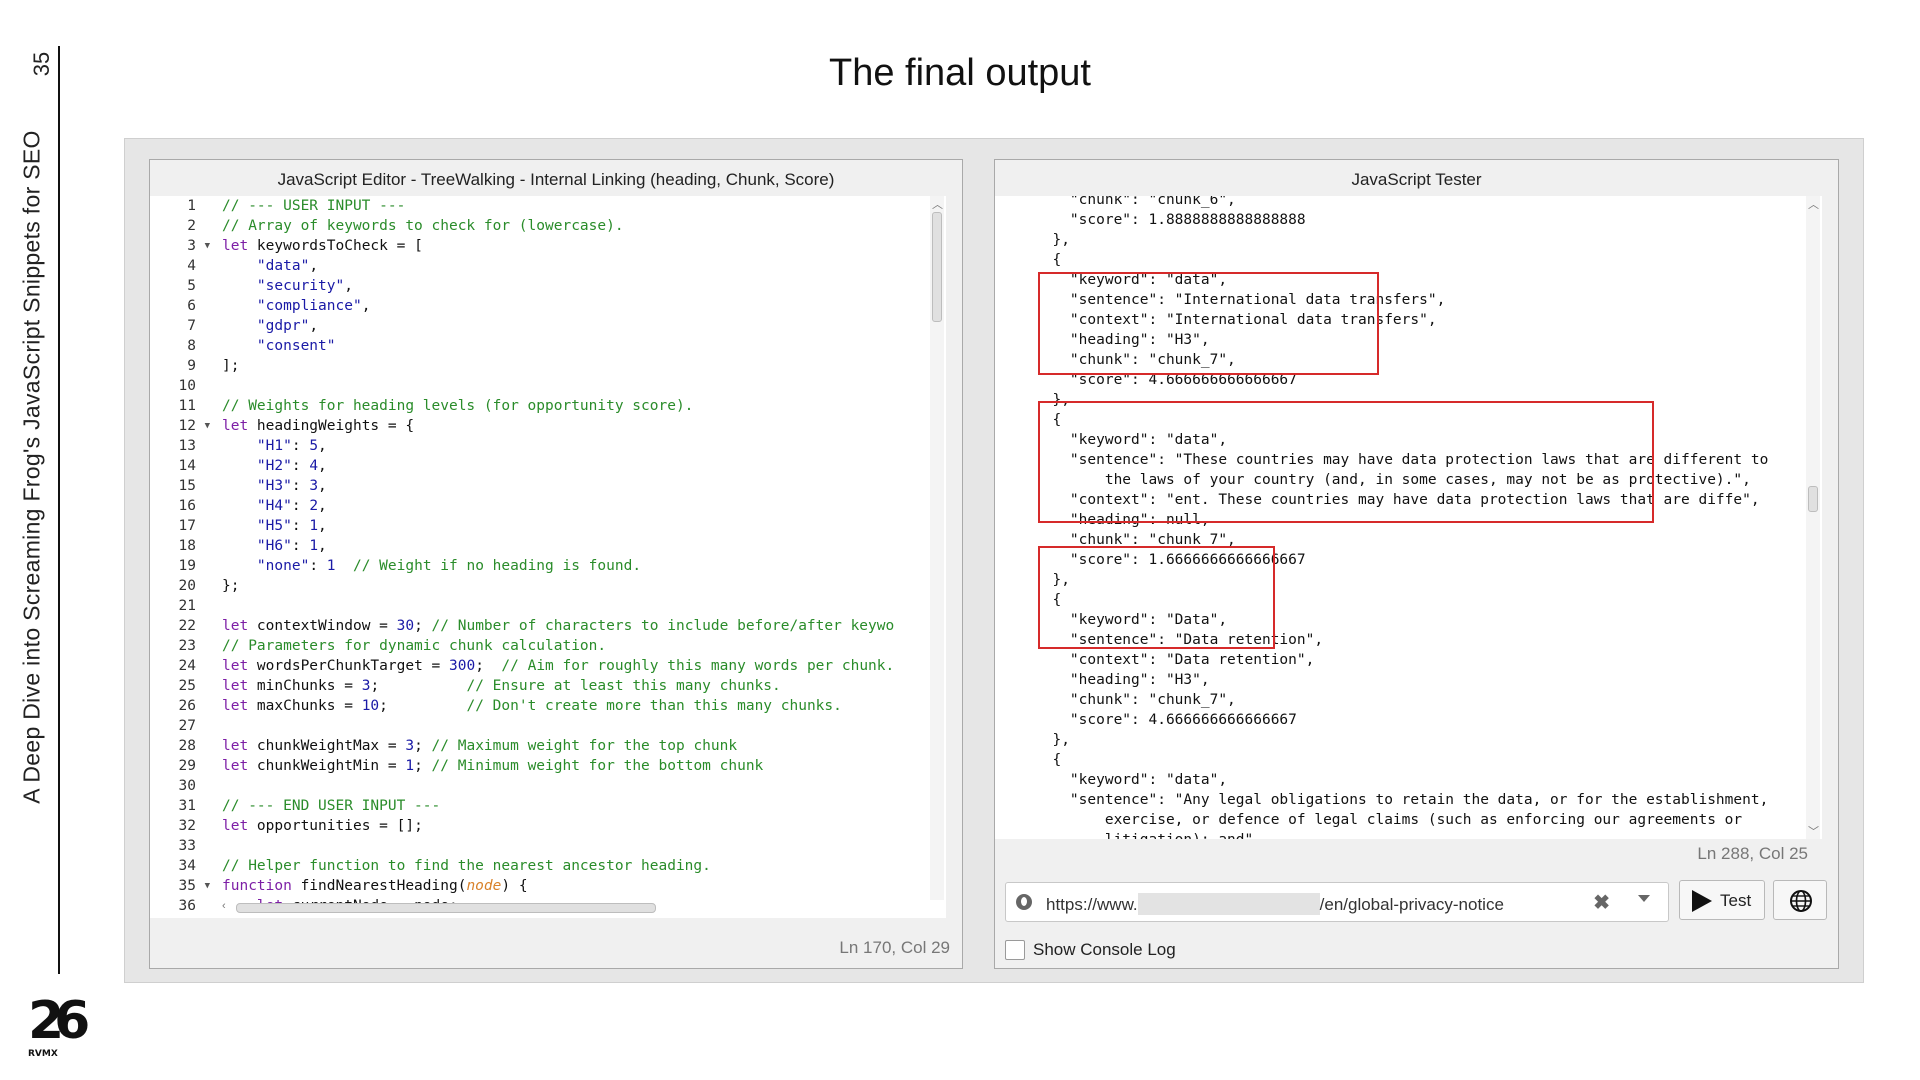 The height and width of the screenshot is (1080, 1920). What do you see at coordinates (894, 947) in the screenshot?
I see `editor-cursor-status: Ln 170, Col 29` at bounding box center [894, 947].